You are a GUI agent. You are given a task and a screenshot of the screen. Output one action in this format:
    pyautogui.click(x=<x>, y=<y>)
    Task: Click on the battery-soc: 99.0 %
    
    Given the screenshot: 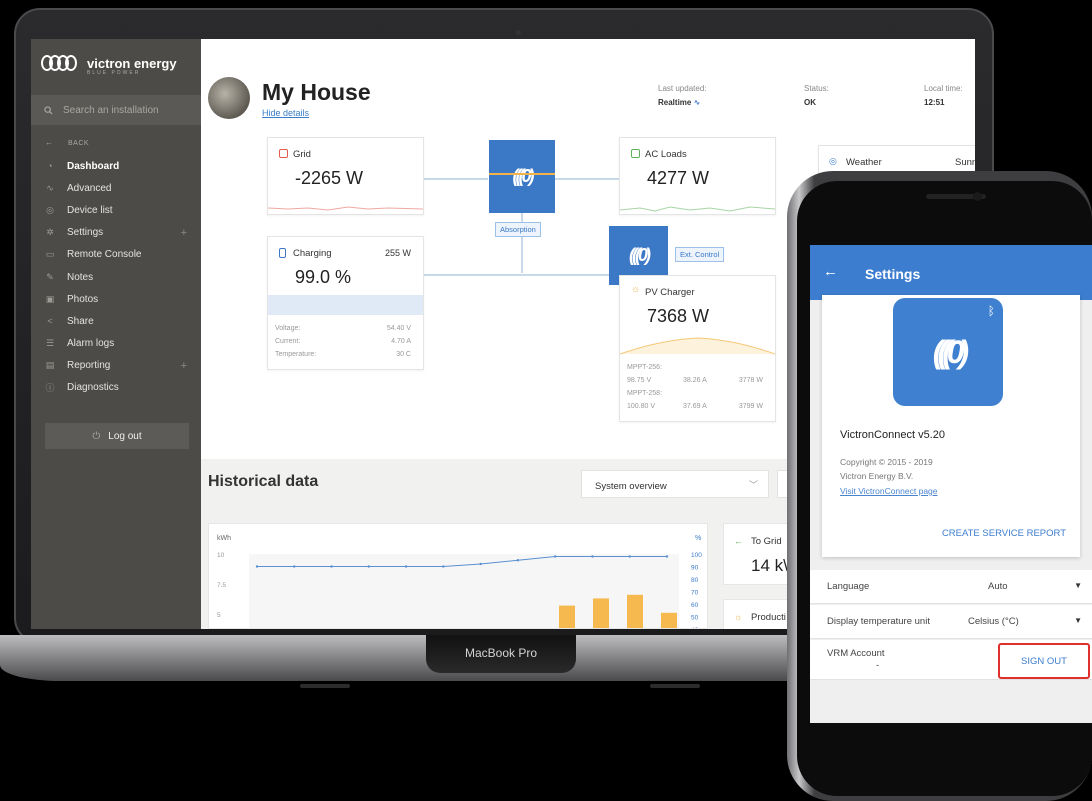 What is the action you would take?
    pyautogui.click(x=323, y=277)
    